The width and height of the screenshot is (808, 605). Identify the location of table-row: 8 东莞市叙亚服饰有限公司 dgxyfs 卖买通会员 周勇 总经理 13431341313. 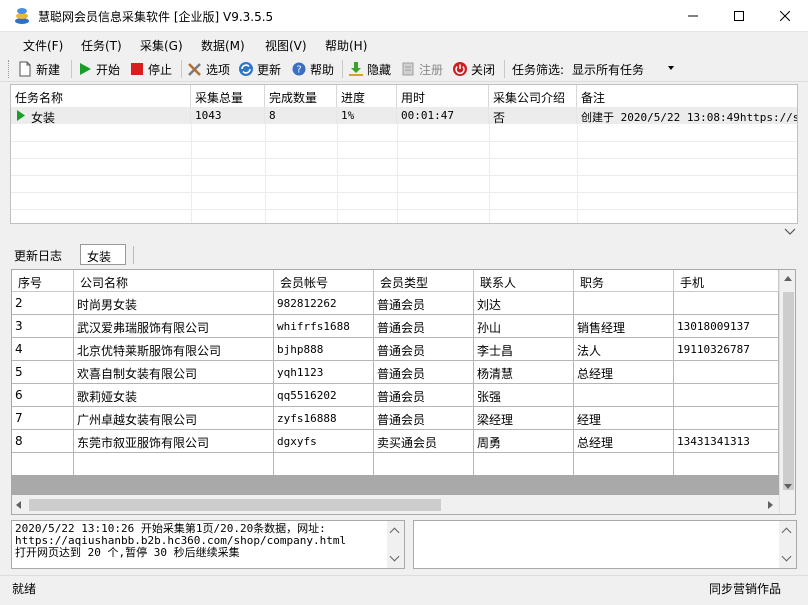
(395, 441).